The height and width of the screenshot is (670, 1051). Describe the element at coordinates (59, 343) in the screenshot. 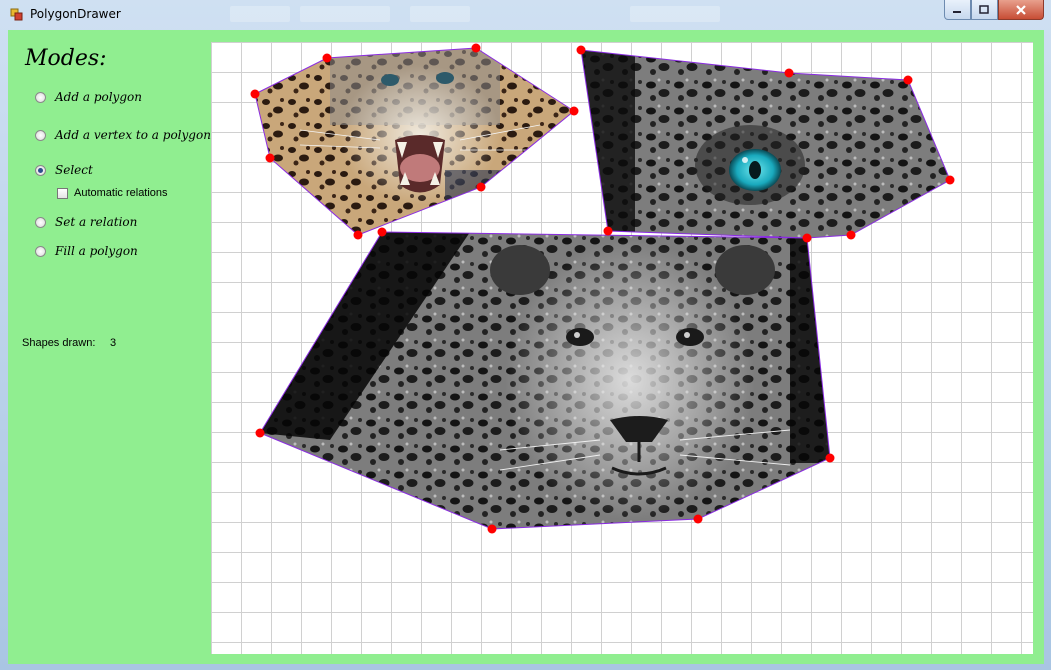

I see `shapes-drawn-label: Shapes drawn:` at that location.